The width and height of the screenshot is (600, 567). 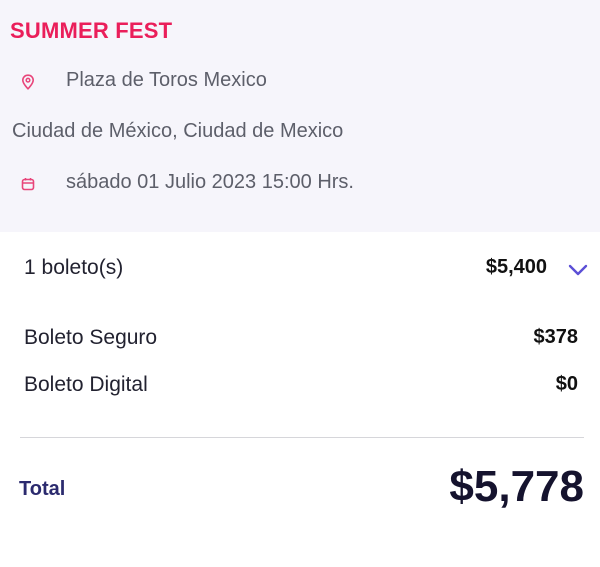 I want to click on expand-tickets-button, so click(x=578, y=270).